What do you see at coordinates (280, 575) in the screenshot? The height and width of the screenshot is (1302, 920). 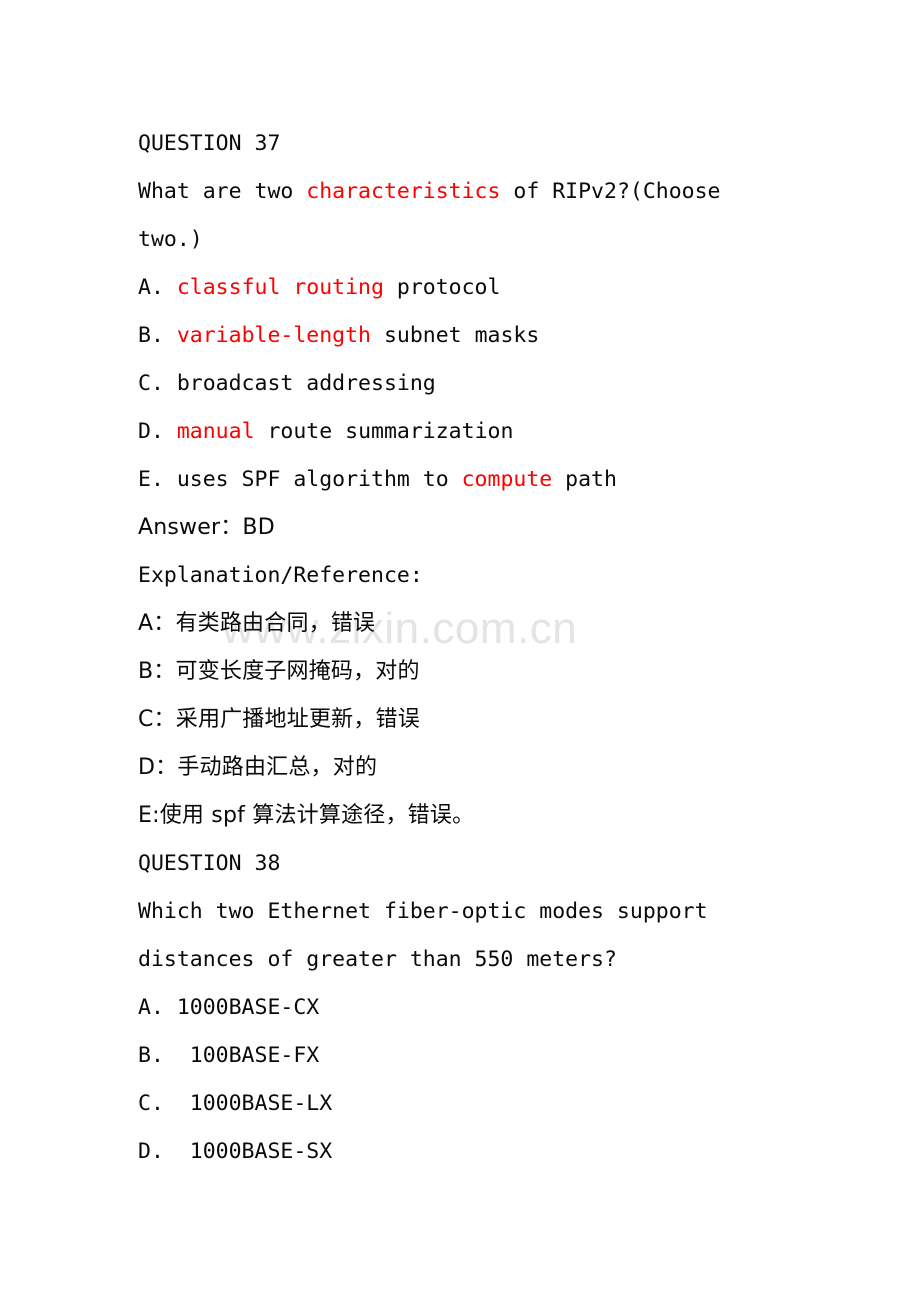 I see `explanation-label: Explanation/Reference:` at bounding box center [280, 575].